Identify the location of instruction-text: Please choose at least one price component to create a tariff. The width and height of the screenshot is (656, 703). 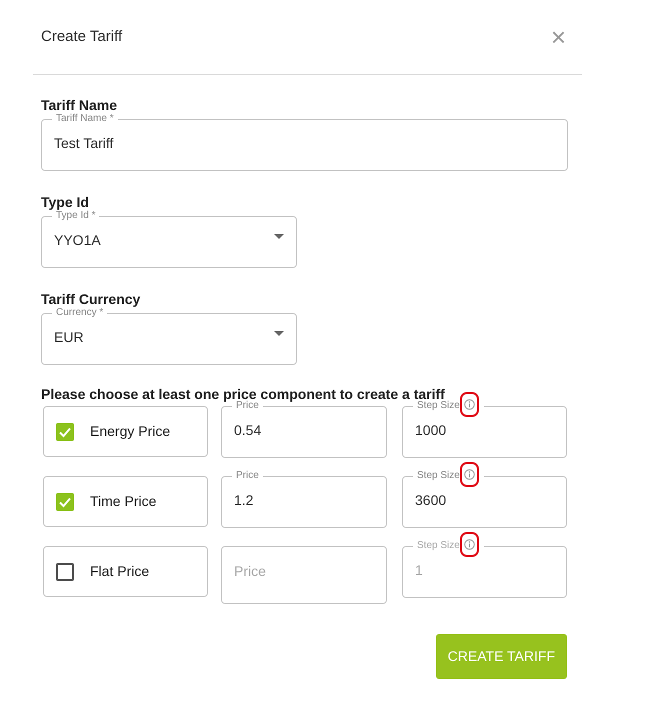
(243, 393).